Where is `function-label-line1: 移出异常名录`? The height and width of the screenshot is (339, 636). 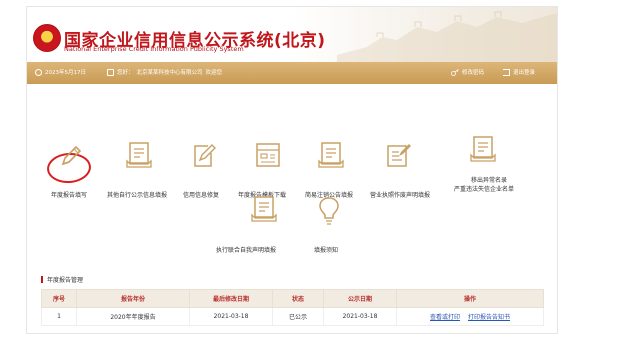
function-label-line1: 移出异常名录 is located at coordinates (489, 180).